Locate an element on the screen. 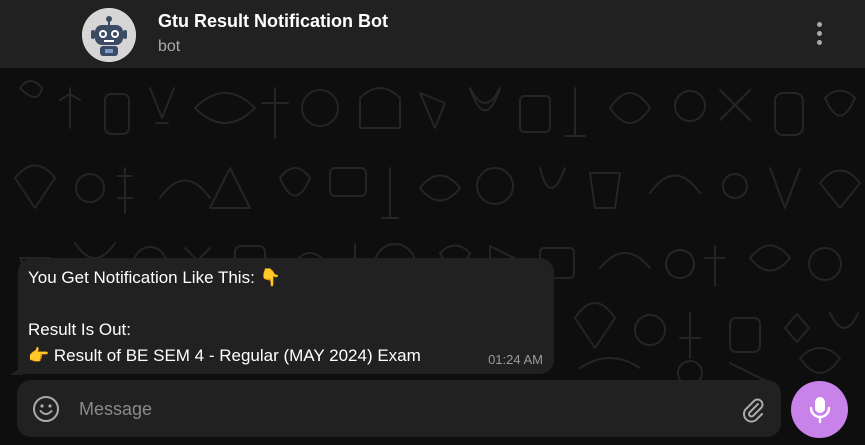  robot-icon is located at coordinates (109, 35).